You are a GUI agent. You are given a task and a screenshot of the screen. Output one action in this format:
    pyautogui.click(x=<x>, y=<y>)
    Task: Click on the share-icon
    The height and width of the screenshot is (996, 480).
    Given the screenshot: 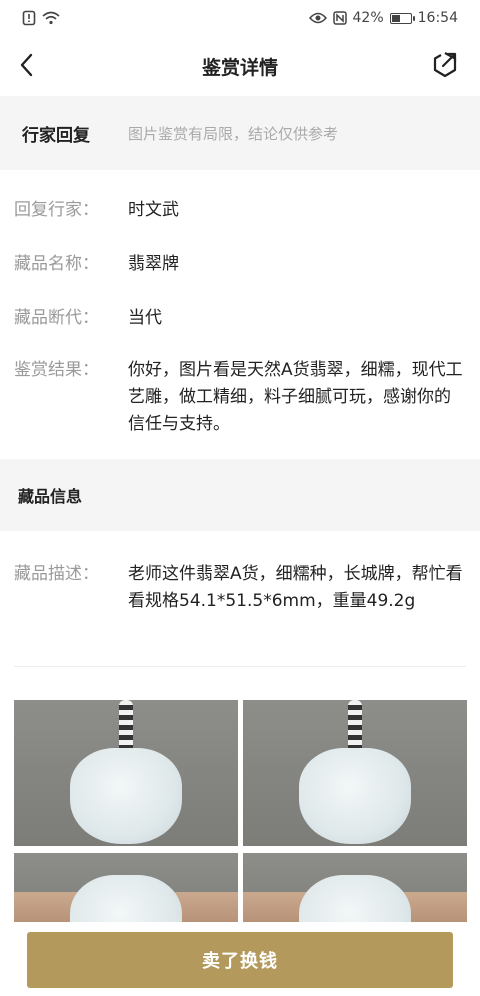 What is the action you would take?
    pyautogui.click(x=445, y=65)
    